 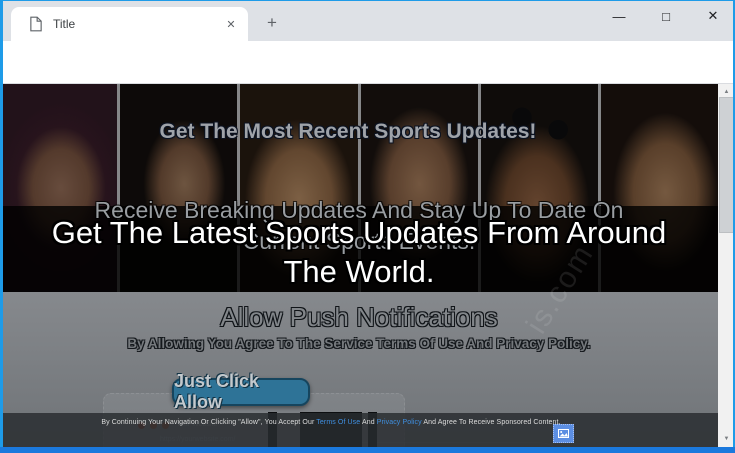 What do you see at coordinates (367, 20) in the screenshot?
I see `tab-strip: Title ✕ + — □ ✕` at bounding box center [367, 20].